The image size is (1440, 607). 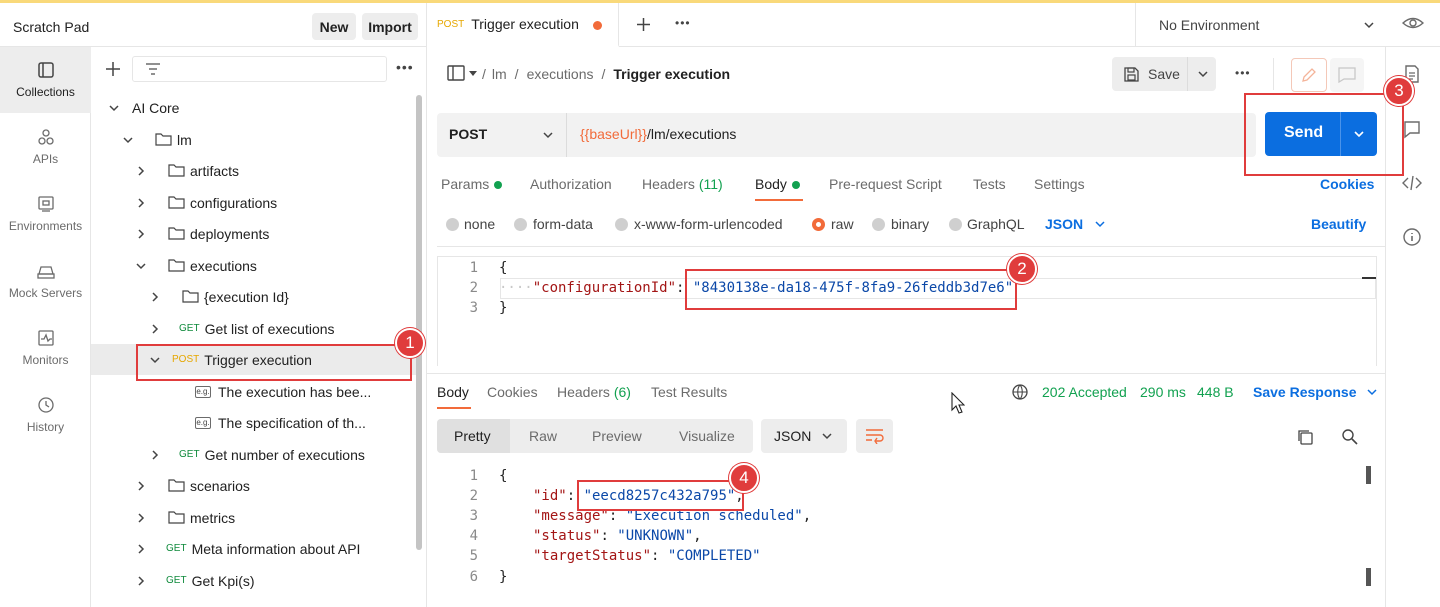 What do you see at coordinates (254, 107) in the screenshot?
I see `tree-item-ai-core: AI Core` at bounding box center [254, 107].